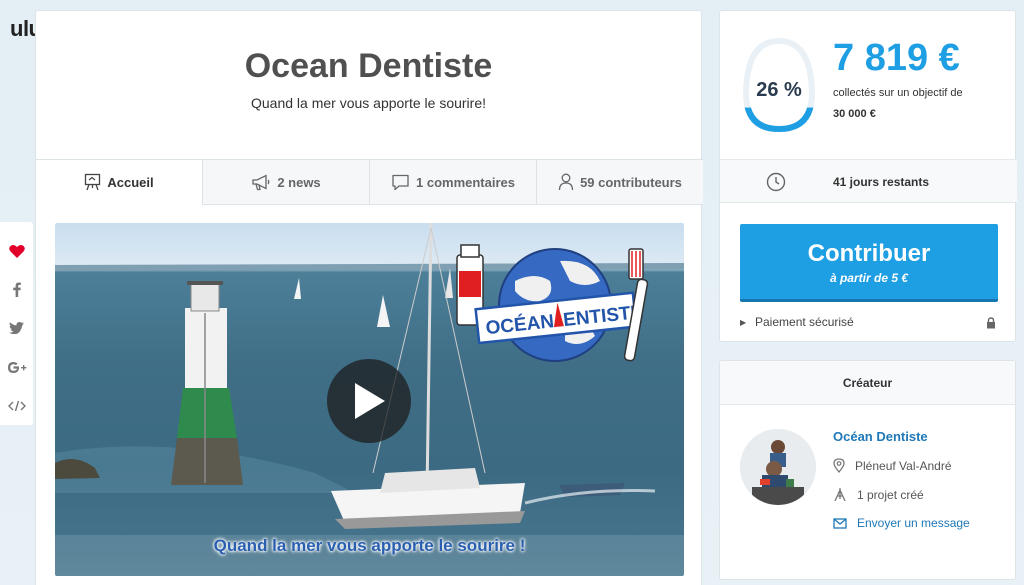 This screenshot has width=1024, height=585. Describe the element at coordinates (896, 58) in the screenshot. I see `amount-raised: 7 819 €` at that location.